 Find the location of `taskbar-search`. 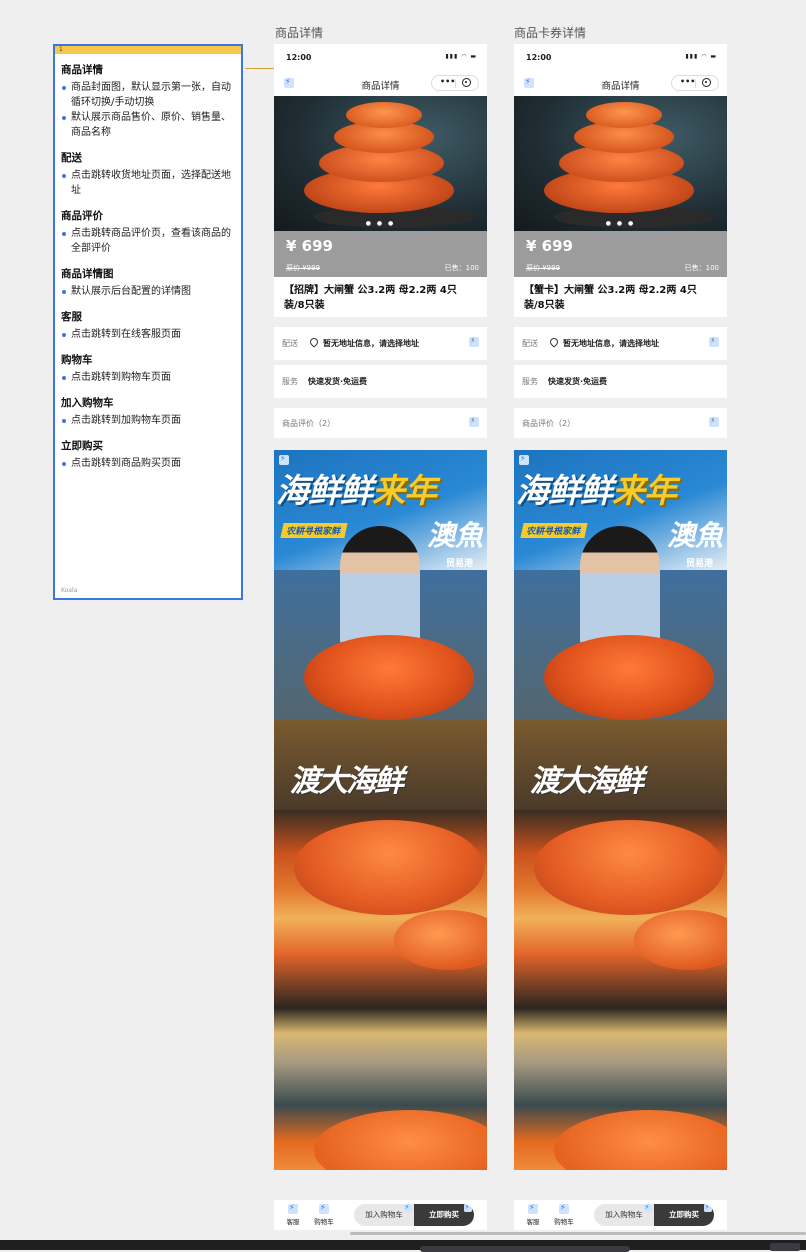

taskbar-search is located at coordinates (525, 1249).